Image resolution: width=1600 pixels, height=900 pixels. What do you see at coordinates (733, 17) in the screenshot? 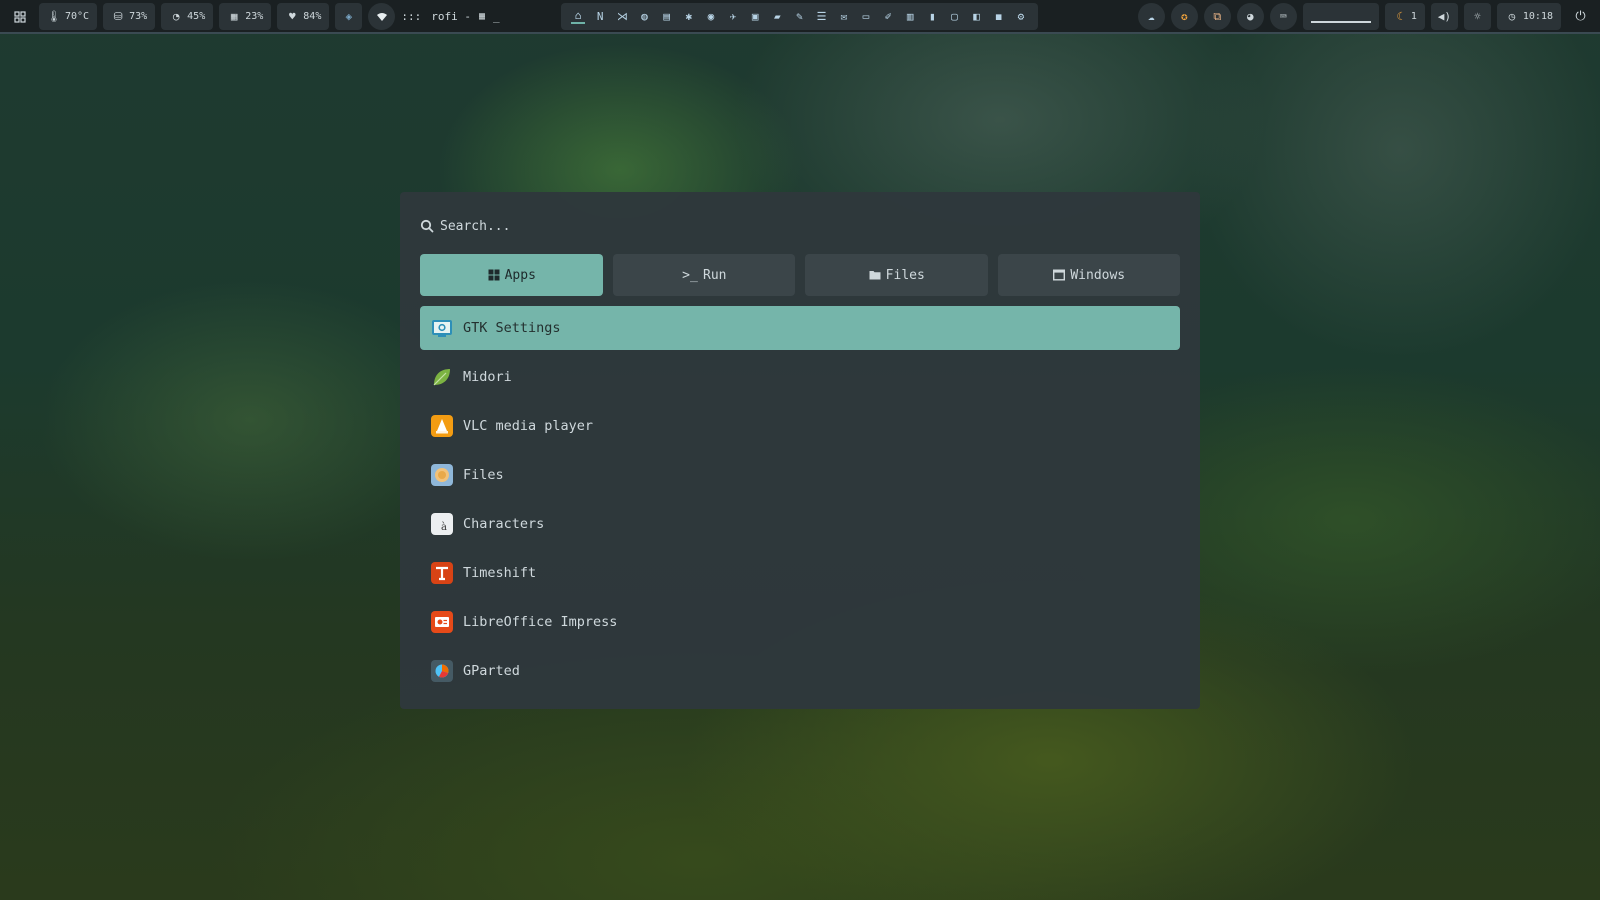
I see `bird-icon: ✈` at bounding box center [733, 17].